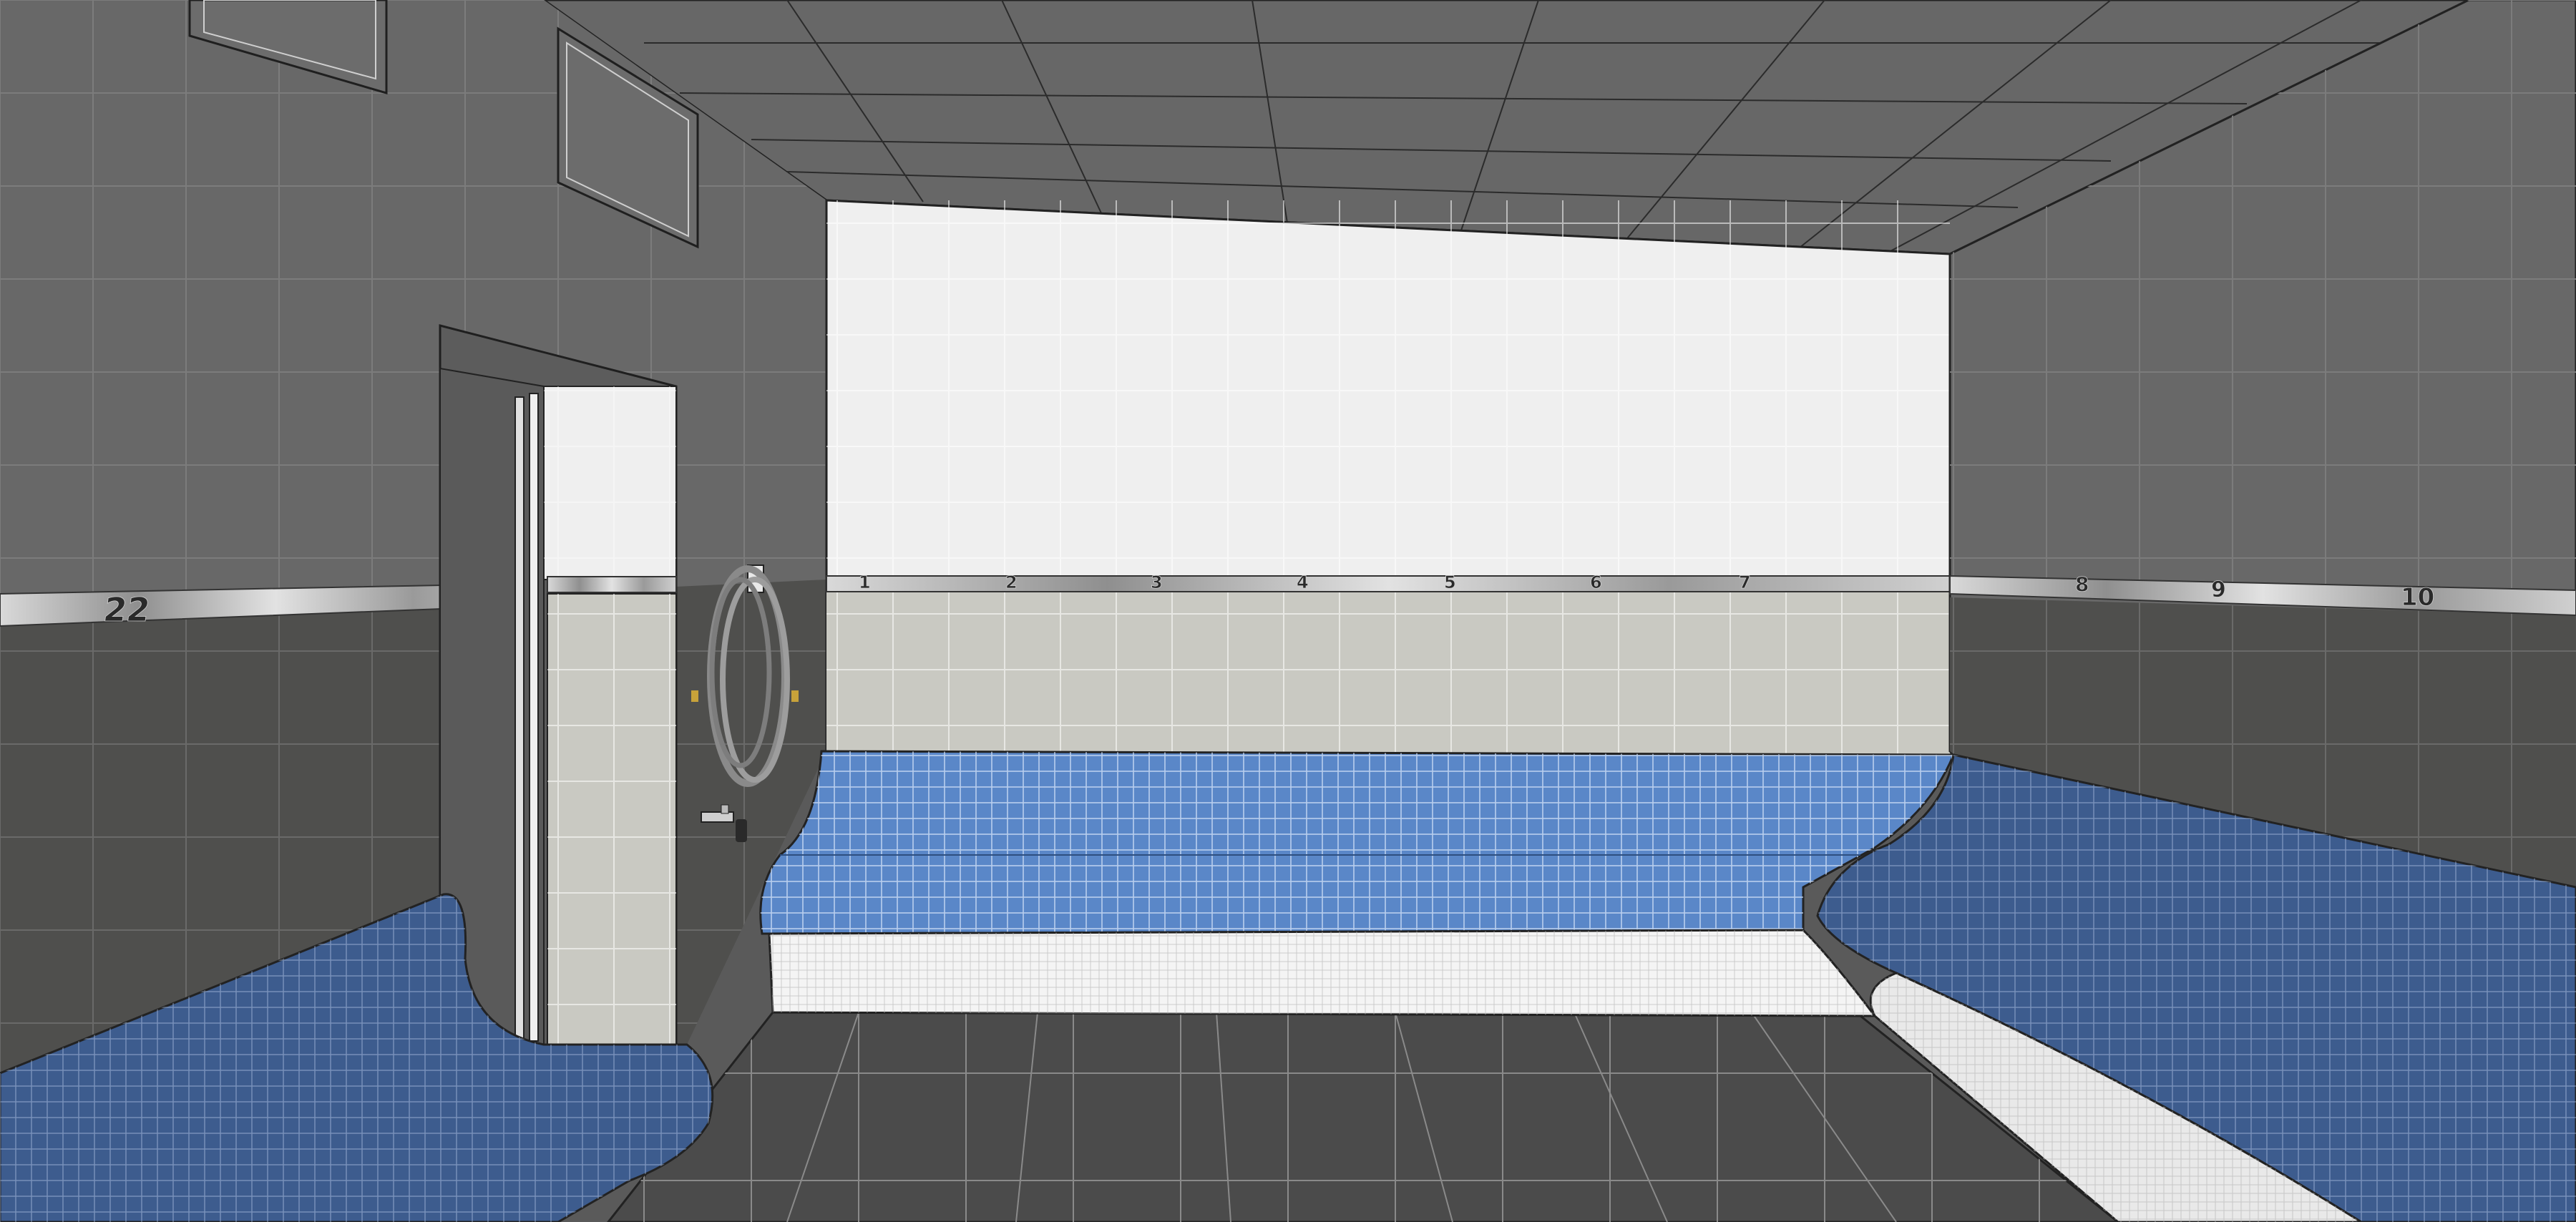 This screenshot has height=1222, width=2576. What do you see at coordinates (1745, 582) in the screenshot?
I see `seat-number: 7` at bounding box center [1745, 582].